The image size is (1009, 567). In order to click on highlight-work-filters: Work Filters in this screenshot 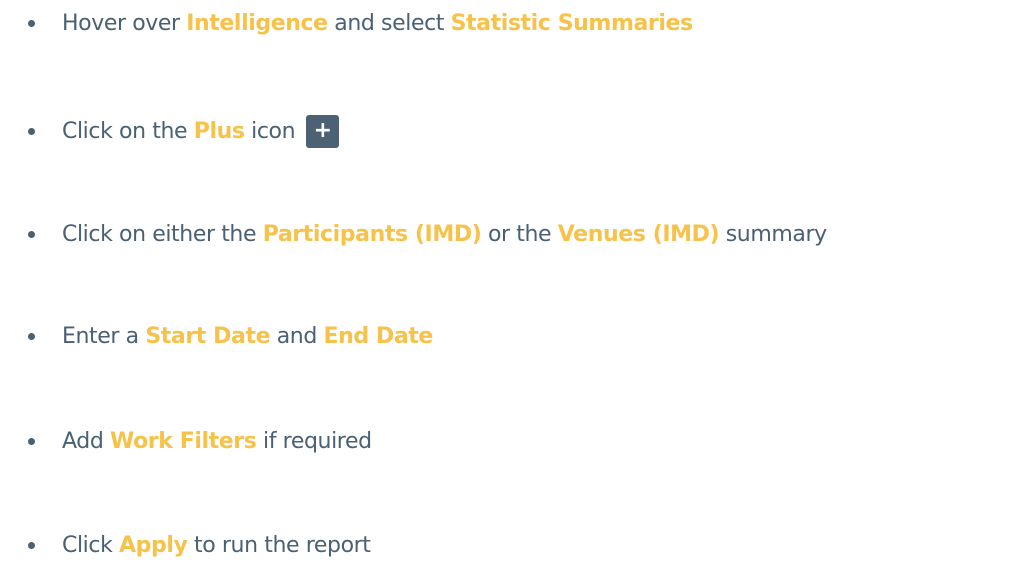, I will do `click(183, 441)`.